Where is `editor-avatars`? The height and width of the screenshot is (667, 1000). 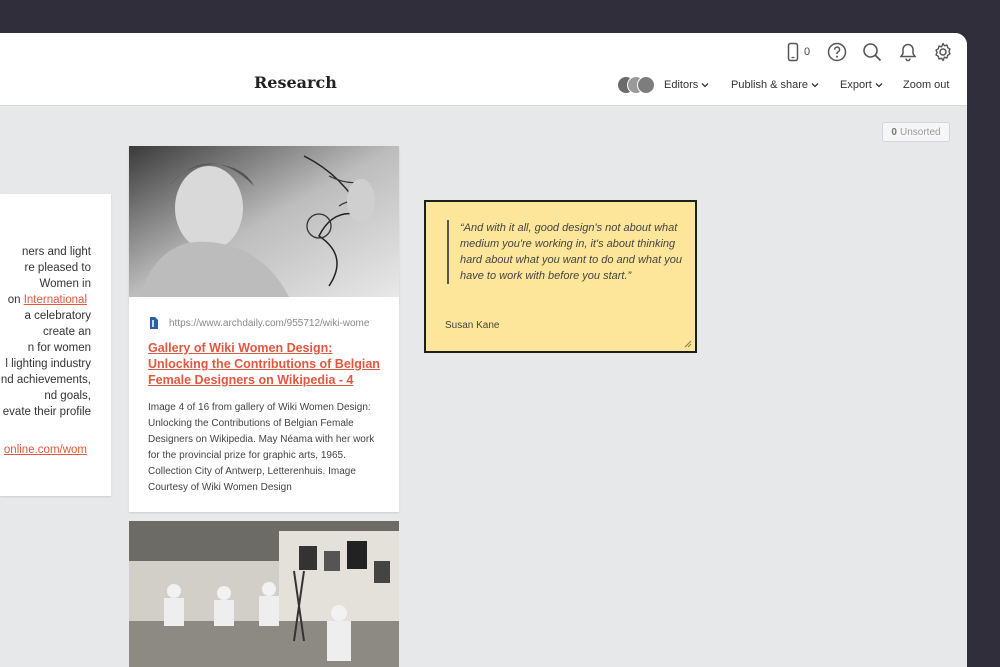 editor-avatars is located at coordinates (637, 86).